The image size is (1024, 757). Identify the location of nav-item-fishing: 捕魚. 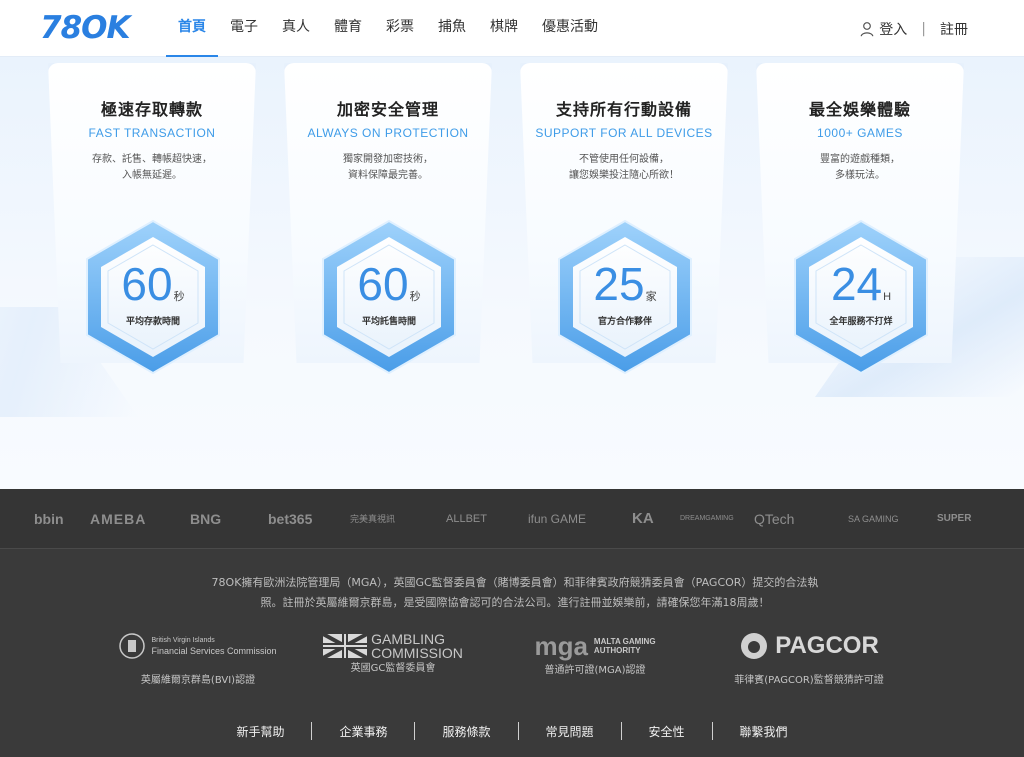
(452, 28).